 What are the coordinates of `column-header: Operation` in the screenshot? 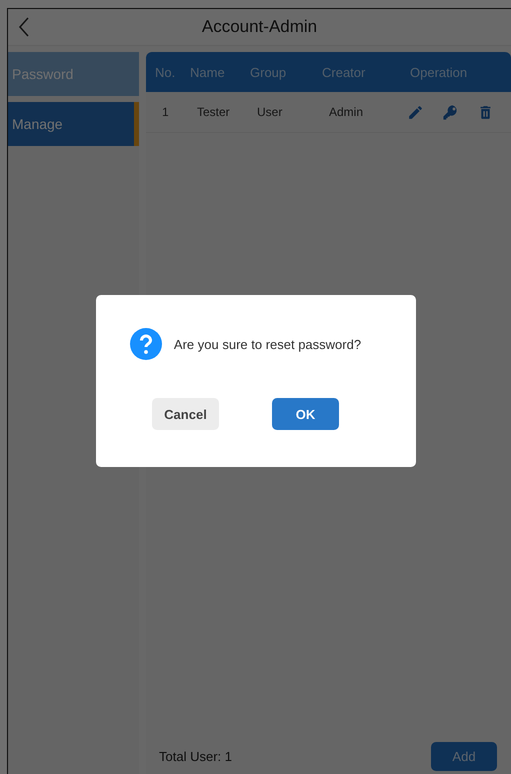 It's located at (438, 72).